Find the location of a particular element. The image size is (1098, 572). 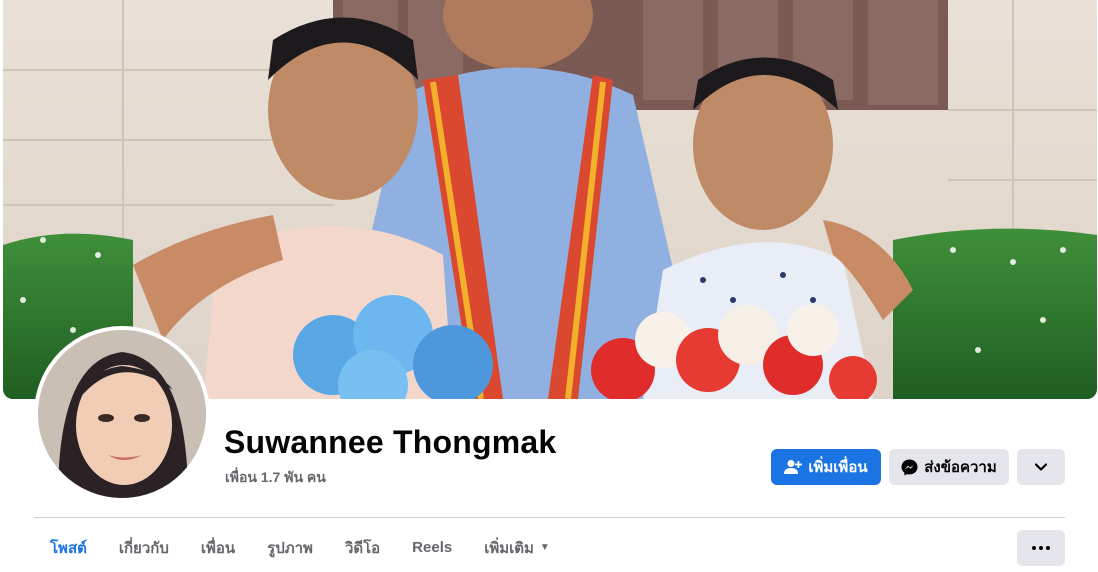

tab-posts: โพสต์ is located at coordinates (68, 547).